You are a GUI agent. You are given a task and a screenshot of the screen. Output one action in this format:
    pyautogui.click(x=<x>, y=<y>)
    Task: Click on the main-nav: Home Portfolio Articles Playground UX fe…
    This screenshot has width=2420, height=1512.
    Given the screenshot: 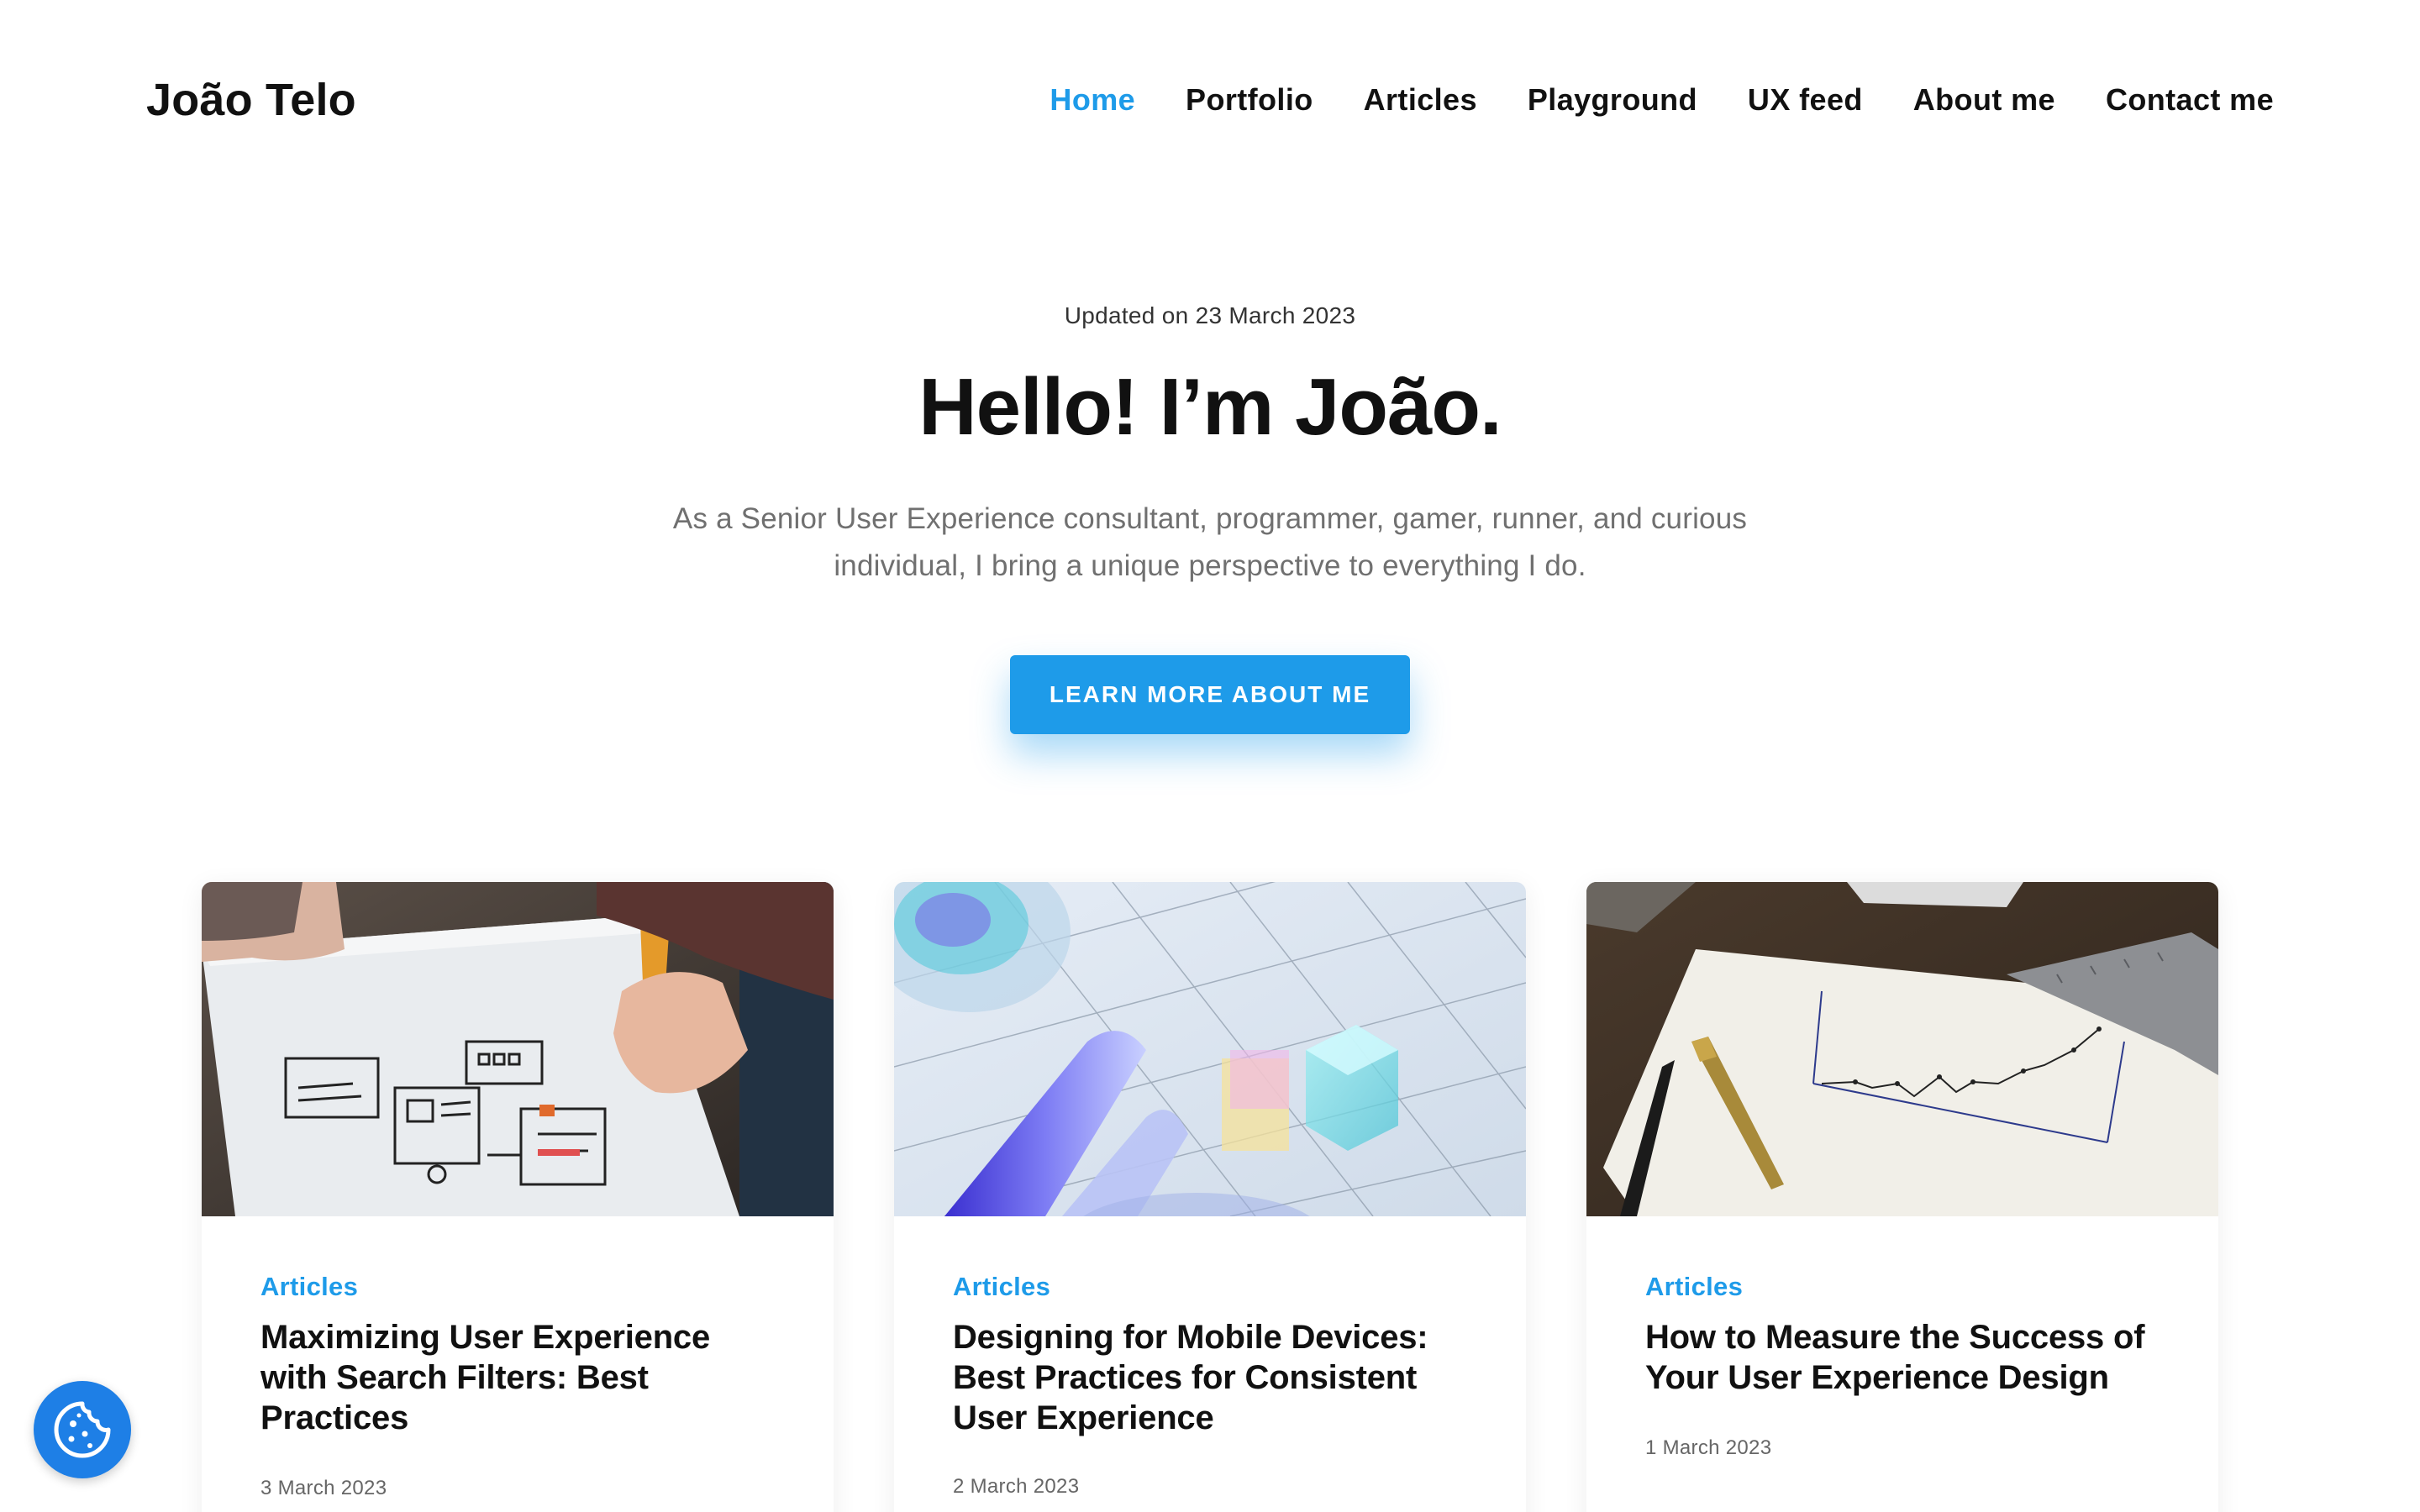 What is the action you would take?
    pyautogui.click(x=1662, y=100)
    